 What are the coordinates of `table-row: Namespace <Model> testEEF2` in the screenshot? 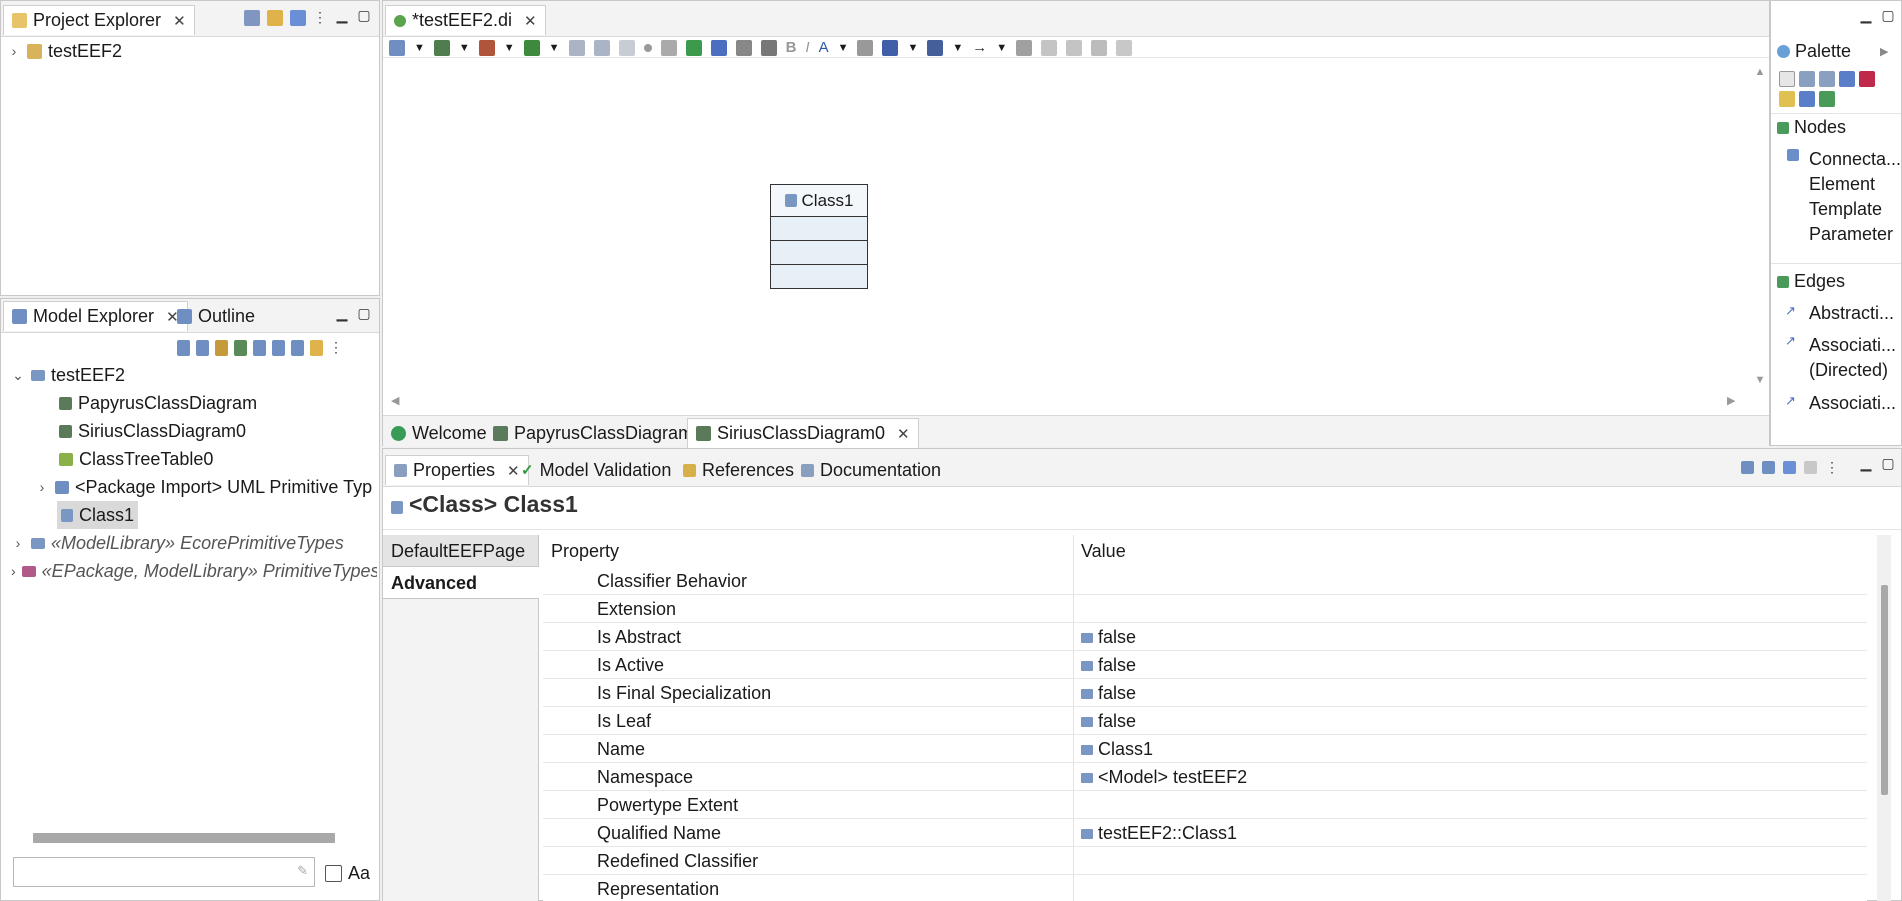 It's located at (1205, 777).